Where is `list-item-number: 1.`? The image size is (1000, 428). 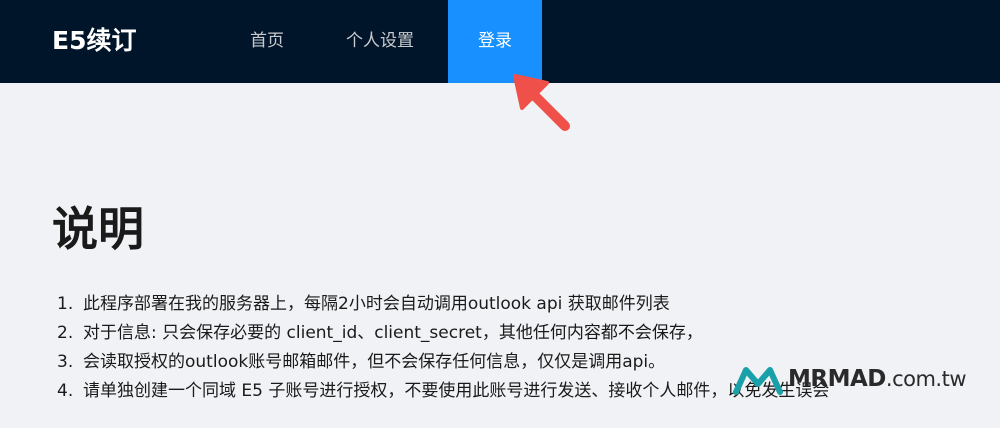
list-item-number: 1. is located at coordinates (65, 304).